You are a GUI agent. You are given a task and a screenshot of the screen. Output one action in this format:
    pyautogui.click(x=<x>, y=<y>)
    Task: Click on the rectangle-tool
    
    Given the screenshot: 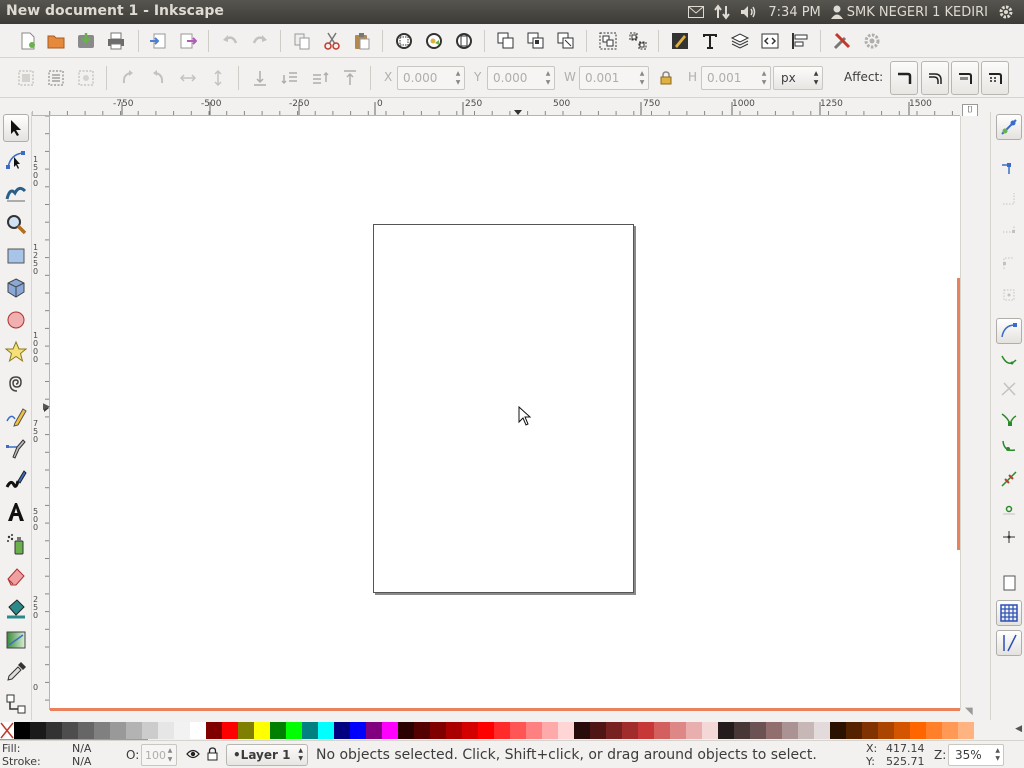 What is the action you would take?
    pyautogui.click(x=16, y=256)
    